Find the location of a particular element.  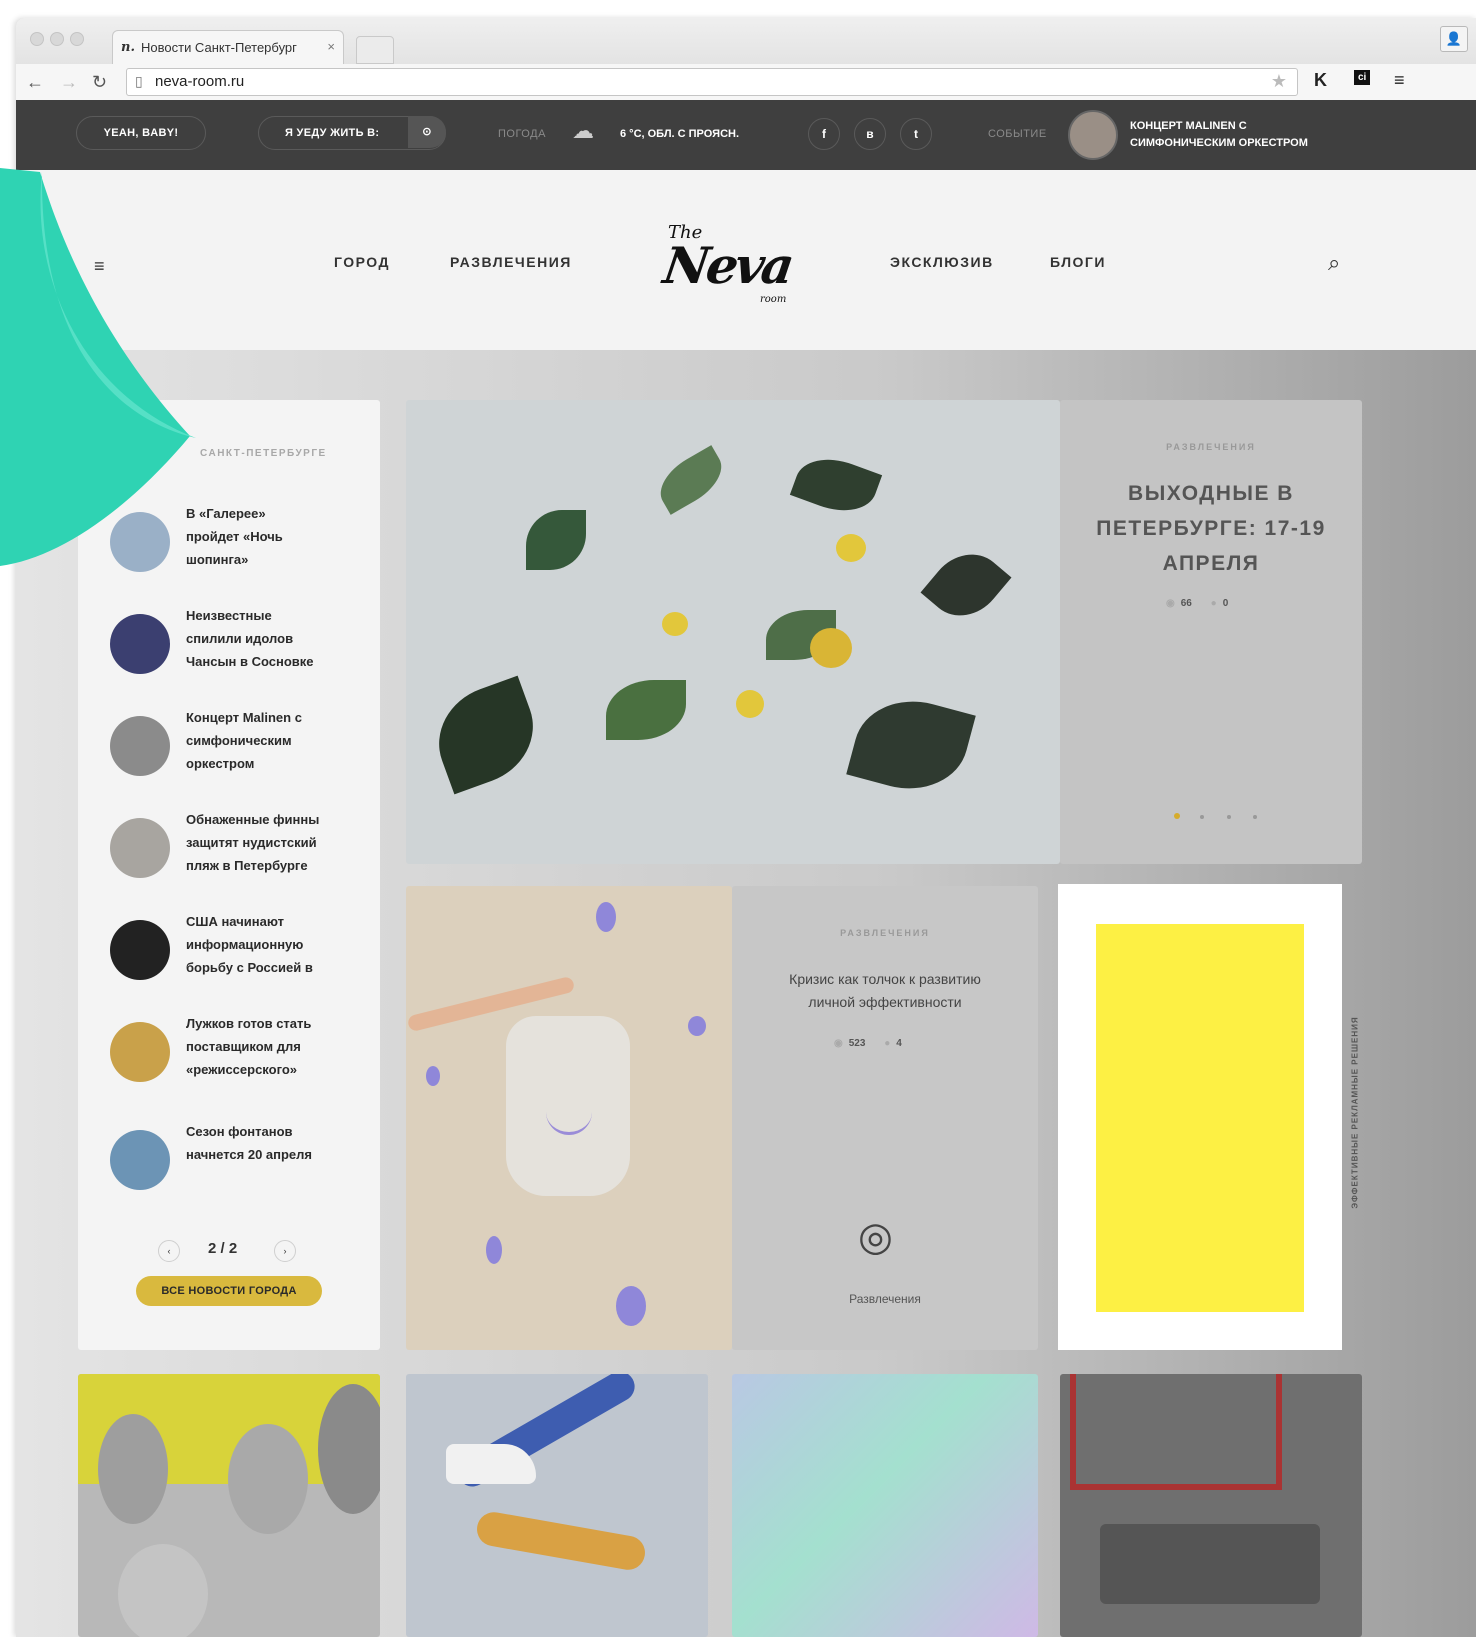

browser-tab: n. Новости Санкт-Петербург × is located at coordinates (228, 47).